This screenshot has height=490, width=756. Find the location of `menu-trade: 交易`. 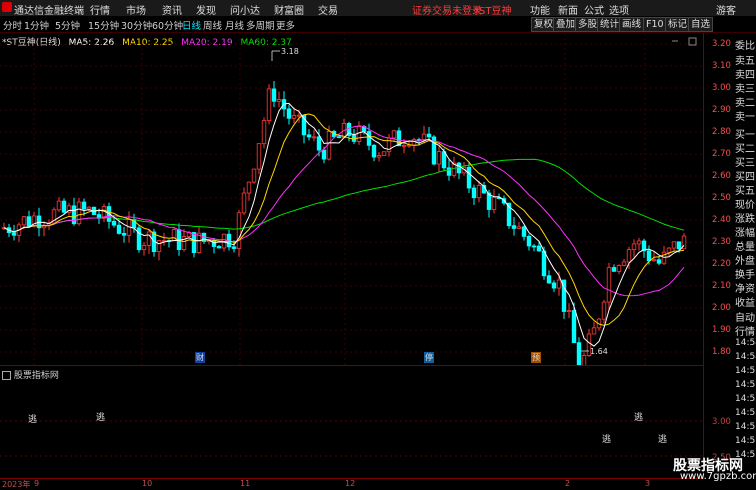

menu-trade: 交易 is located at coordinates (328, 9).